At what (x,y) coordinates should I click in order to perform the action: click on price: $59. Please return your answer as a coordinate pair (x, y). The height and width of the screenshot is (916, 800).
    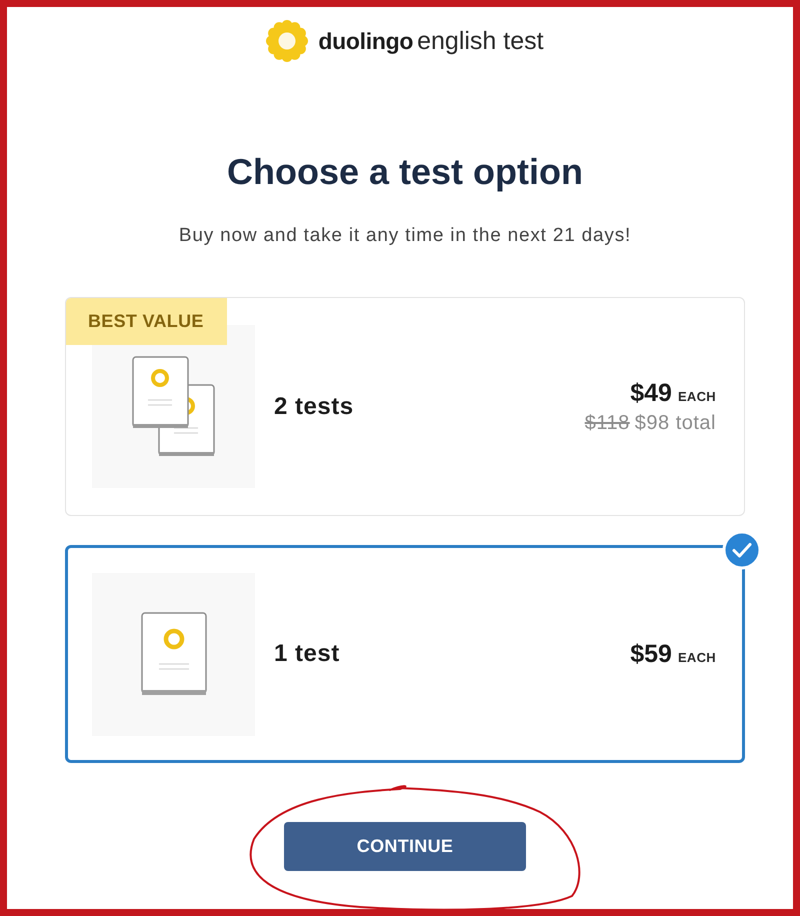
    Looking at the image, I should click on (651, 654).